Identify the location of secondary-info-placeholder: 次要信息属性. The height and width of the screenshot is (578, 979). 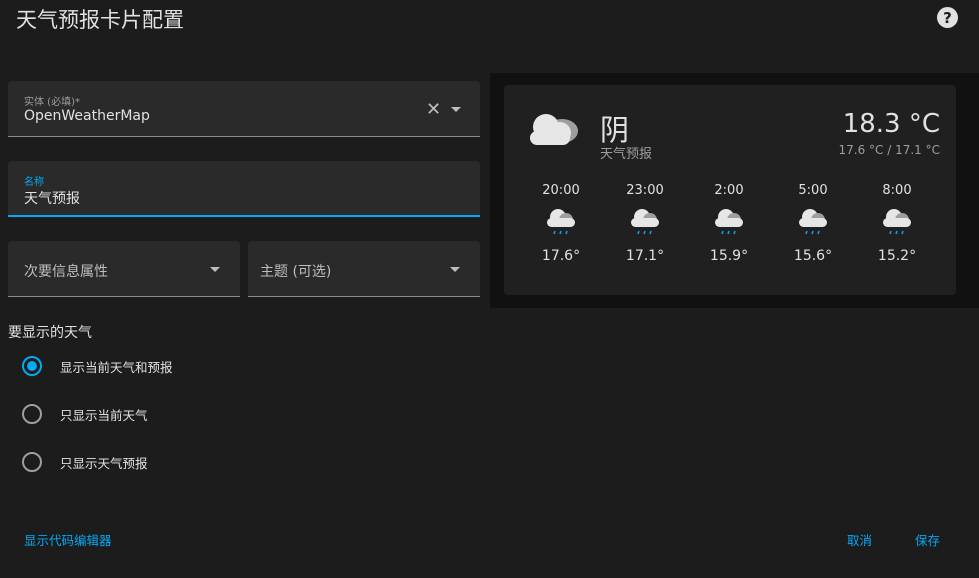
(66, 272).